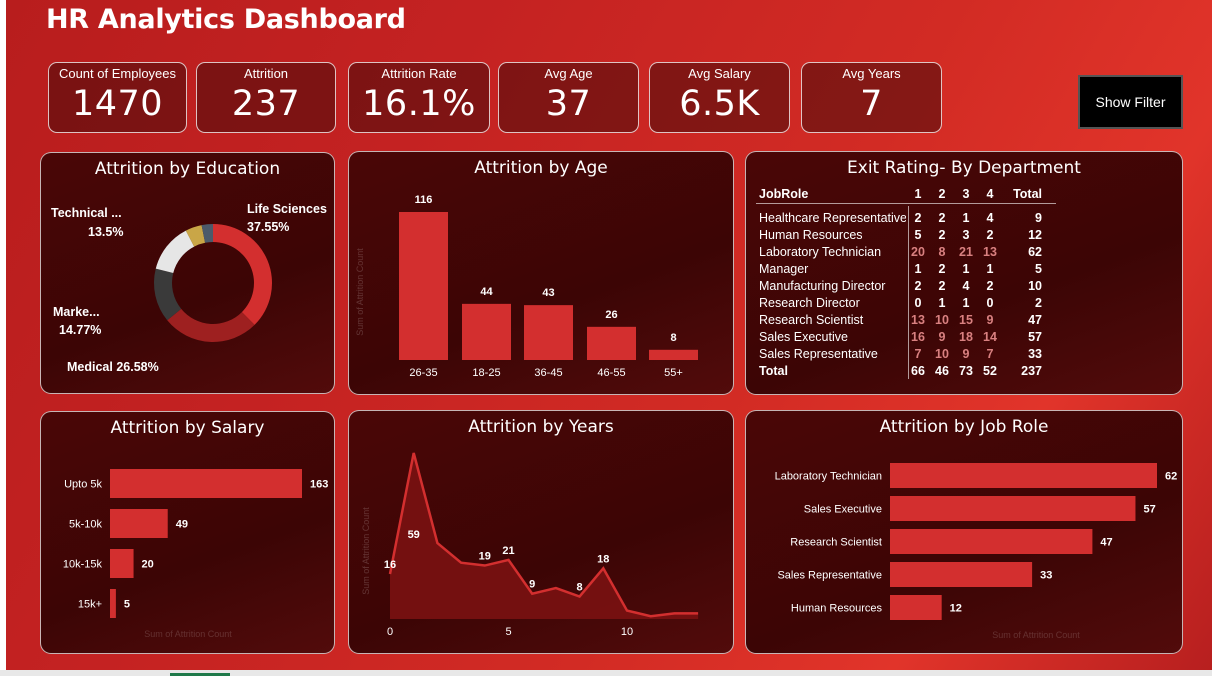 The image size is (1212, 676). What do you see at coordinates (1035, 285) in the screenshot?
I see `total-cell: 10` at bounding box center [1035, 285].